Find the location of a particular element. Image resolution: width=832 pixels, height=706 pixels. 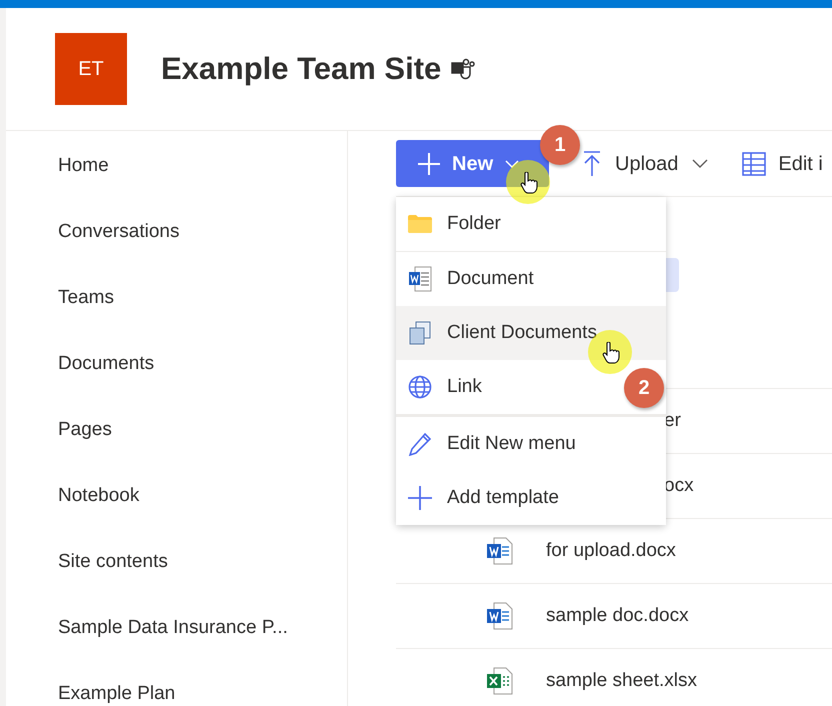

nav-link: Home is located at coordinates (83, 166).